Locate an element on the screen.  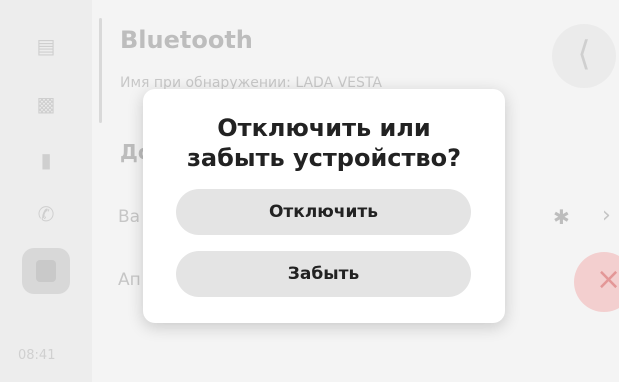
chevron-left-icon: ⟨ is located at coordinates (584, 54).